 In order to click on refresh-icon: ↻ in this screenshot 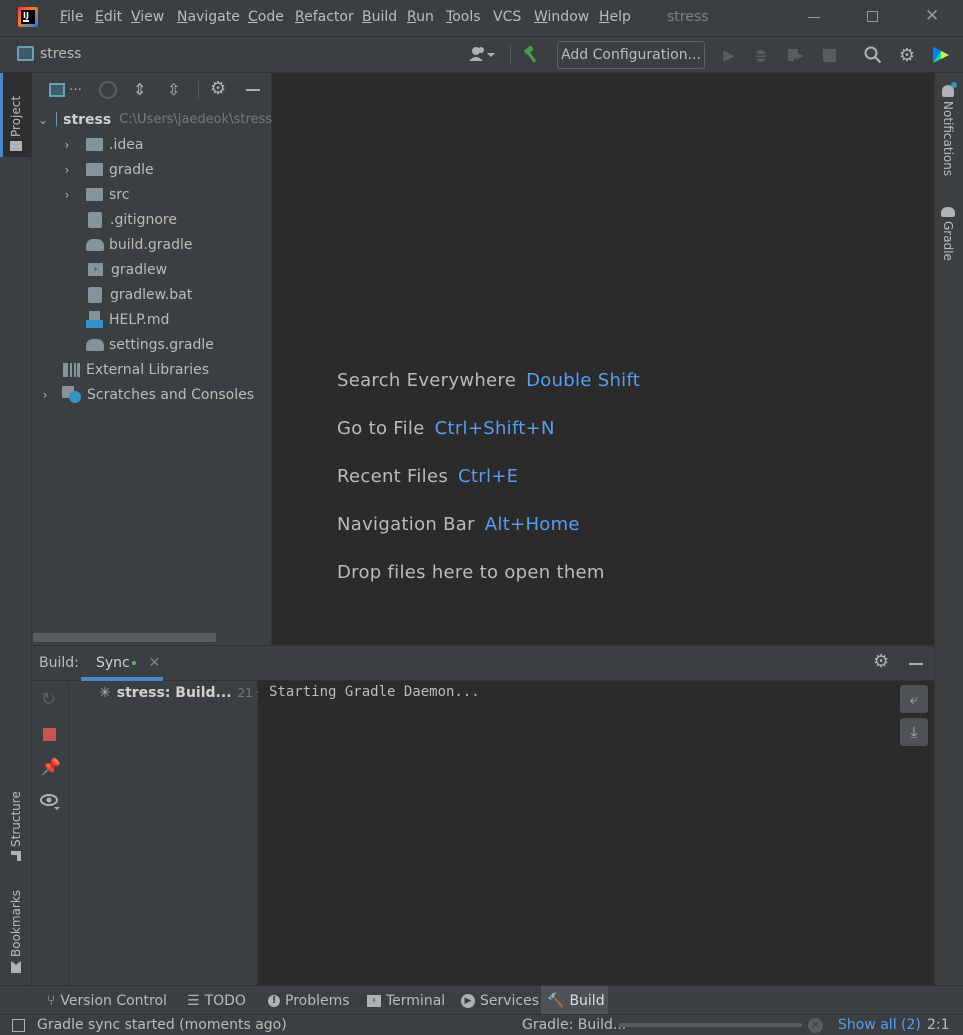, I will do `click(48, 699)`.